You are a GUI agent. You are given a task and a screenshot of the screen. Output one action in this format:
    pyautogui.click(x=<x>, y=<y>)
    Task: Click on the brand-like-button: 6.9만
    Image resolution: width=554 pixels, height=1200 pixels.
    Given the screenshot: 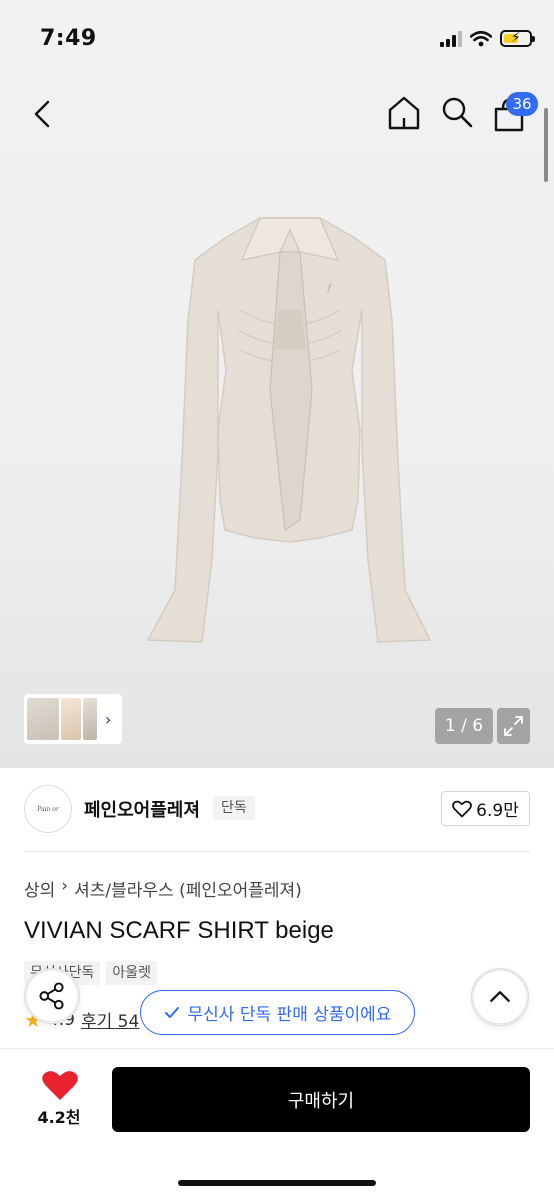 What is the action you would take?
    pyautogui.click(x=485, y=808)
    